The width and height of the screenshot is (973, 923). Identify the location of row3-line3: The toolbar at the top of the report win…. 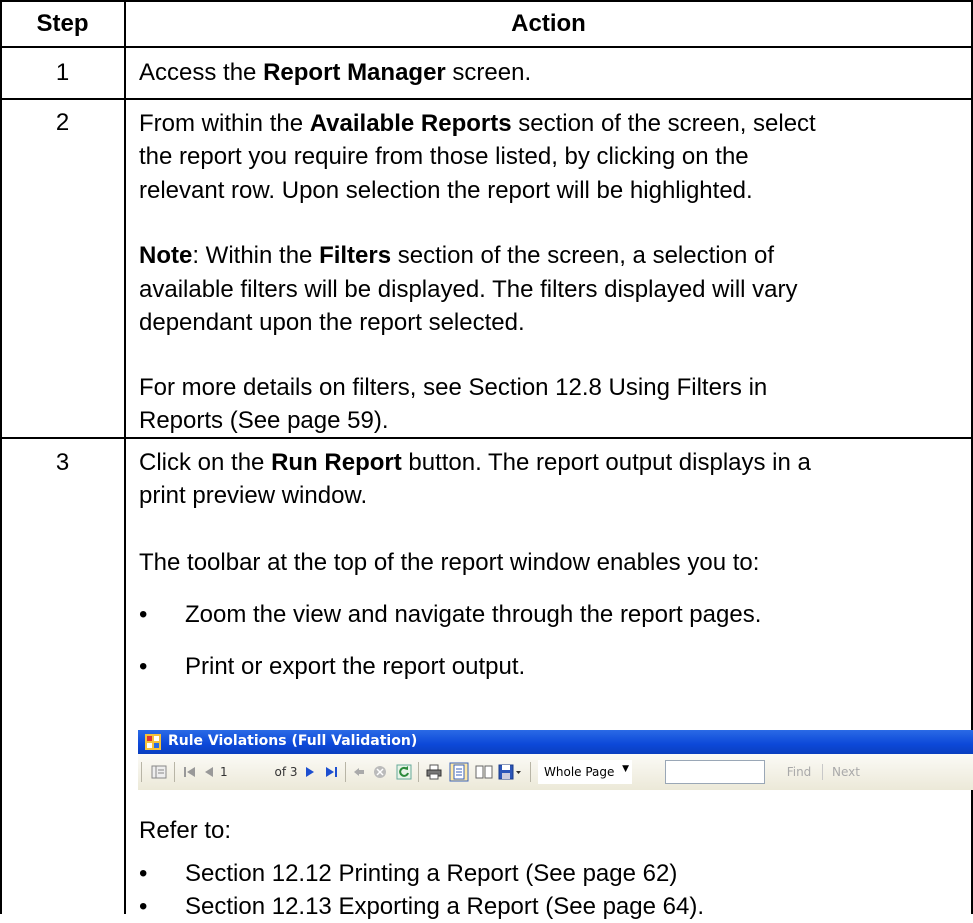
(449, 562).